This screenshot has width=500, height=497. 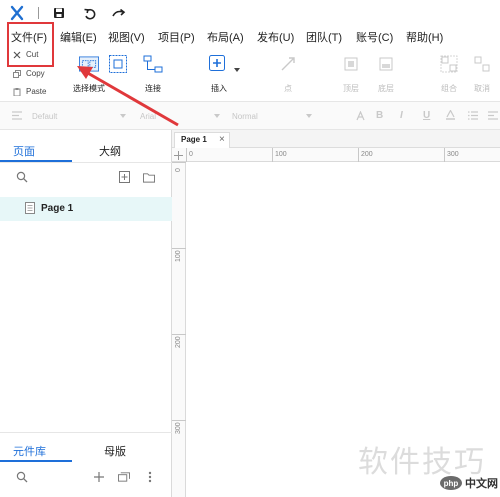 What do you see at coordinates (179, 329) in the screenshot?
I see `vertical-ruler: 0 100 200 300` at bounding box center [179, 329].